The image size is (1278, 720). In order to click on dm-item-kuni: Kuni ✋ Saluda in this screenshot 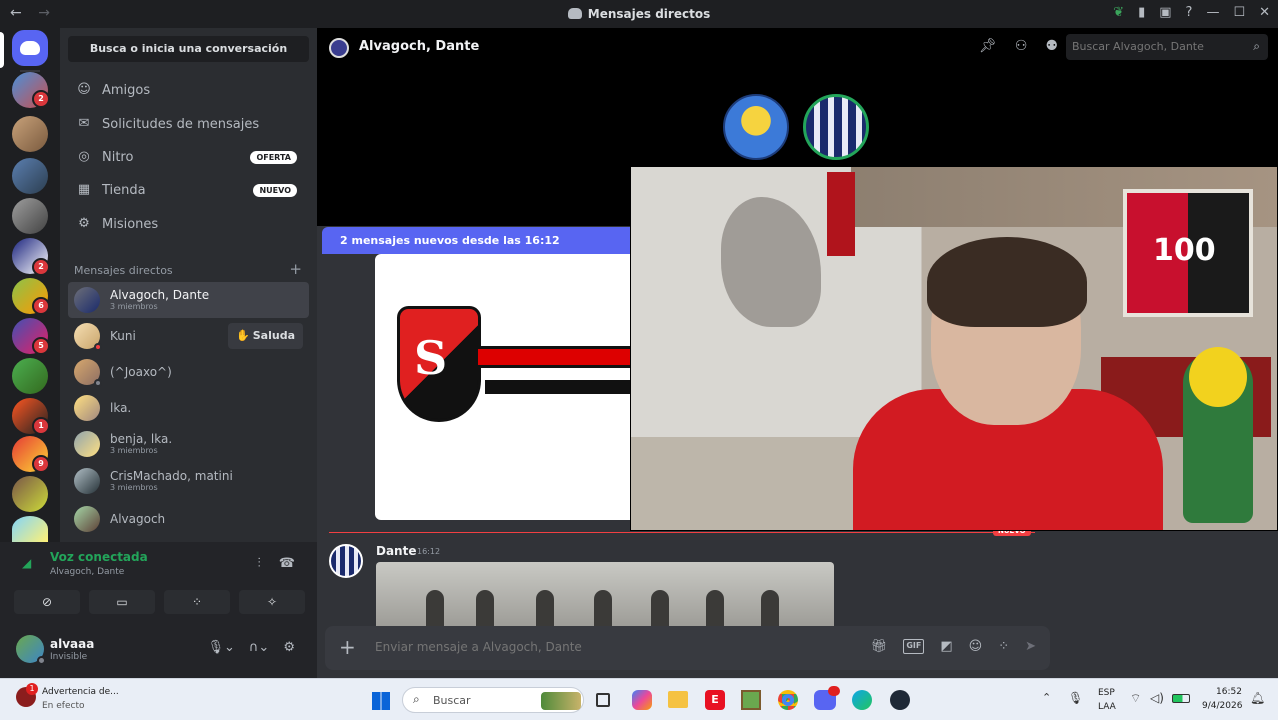, I will do `click(188, 336)`.